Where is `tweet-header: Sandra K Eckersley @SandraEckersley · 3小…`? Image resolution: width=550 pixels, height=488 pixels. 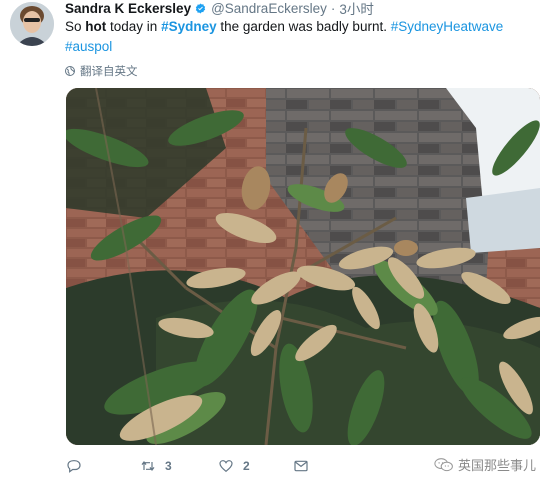 tweet-header: Sandra K Eckersley @SandraEckersley · 3小… is located at coordinates (219, 9).